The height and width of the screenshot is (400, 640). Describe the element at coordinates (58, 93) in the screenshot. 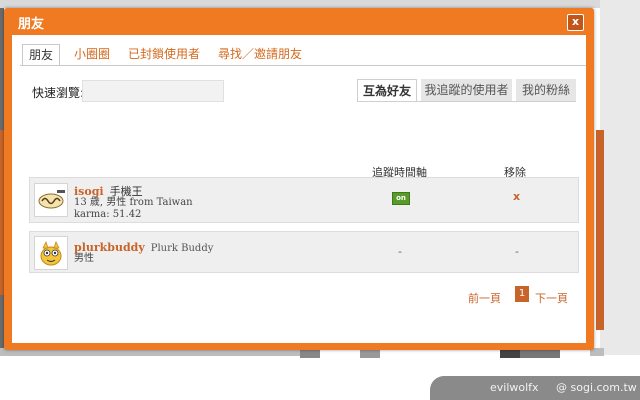

I see `quick-browse-label: 快速瀏覽:` at that location.